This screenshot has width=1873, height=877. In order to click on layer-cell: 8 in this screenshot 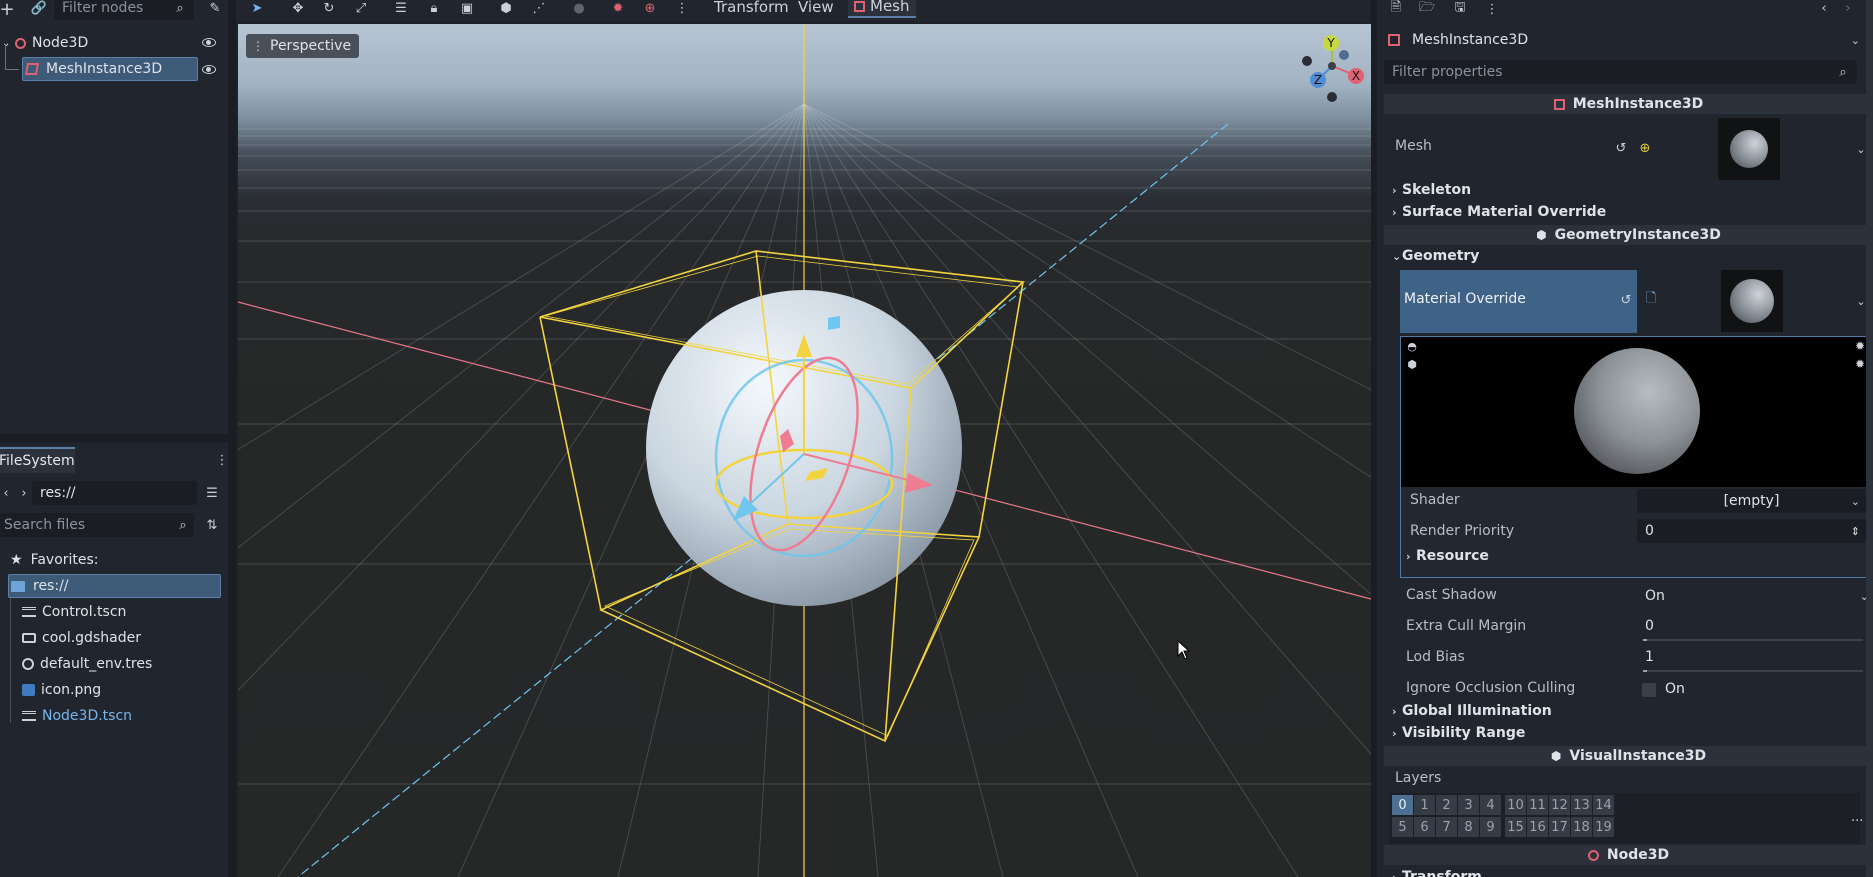, I will do `click(1468, 827)`.